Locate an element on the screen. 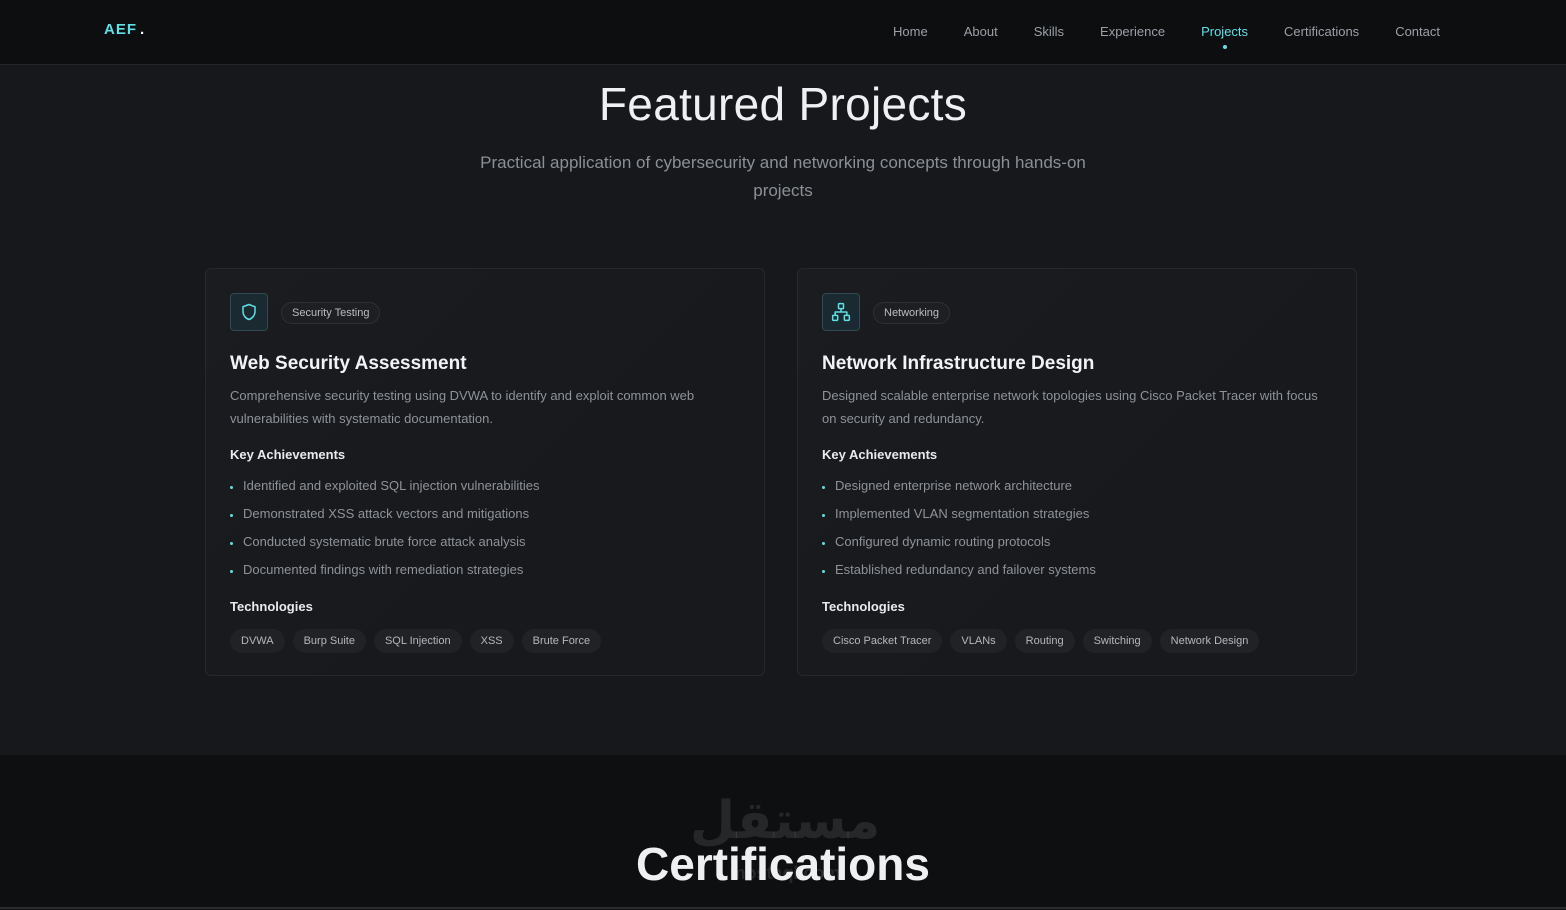 The image size is (1566, 910). list-item: Implemented VLAN segmentation strategies is located at coordinates (959, 518).